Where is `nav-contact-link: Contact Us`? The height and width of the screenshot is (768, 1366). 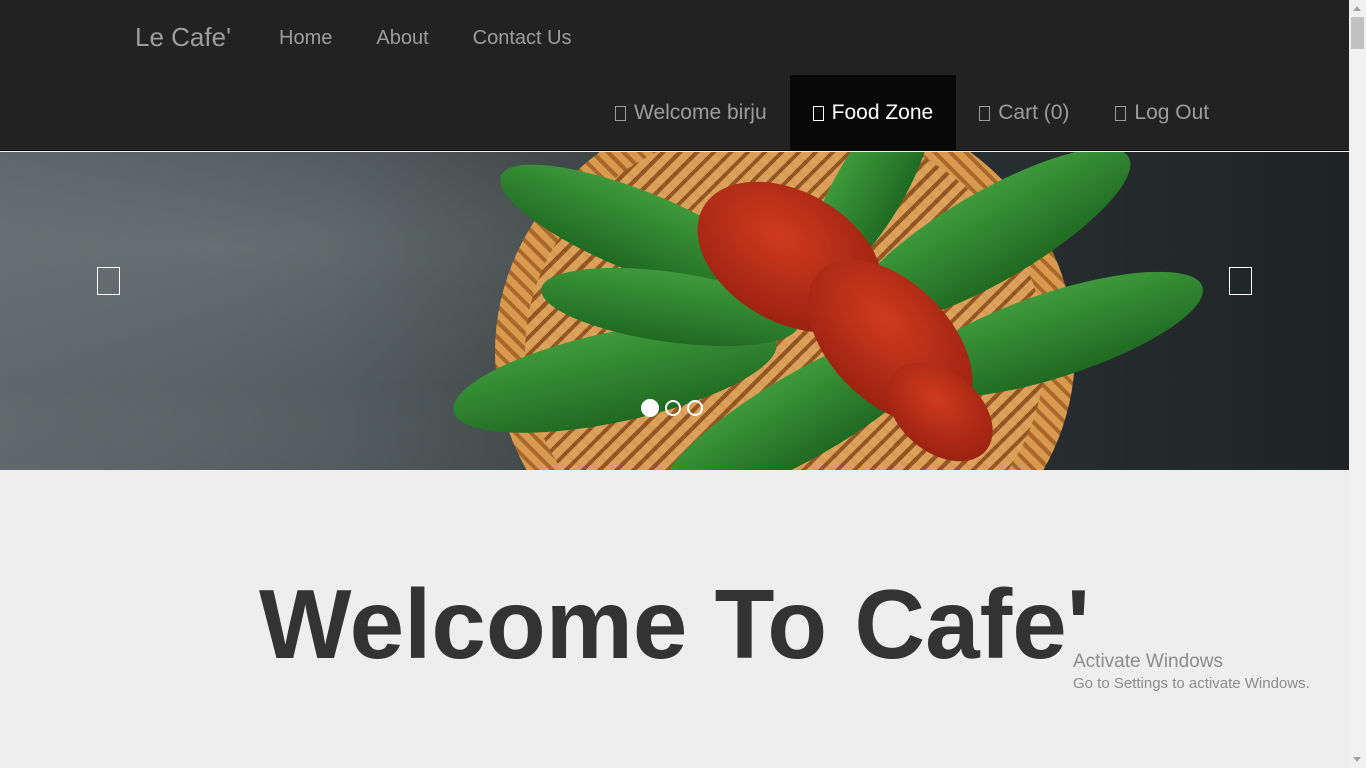 nav-contact-link: Contact Us is located at coordinates (522, 37).